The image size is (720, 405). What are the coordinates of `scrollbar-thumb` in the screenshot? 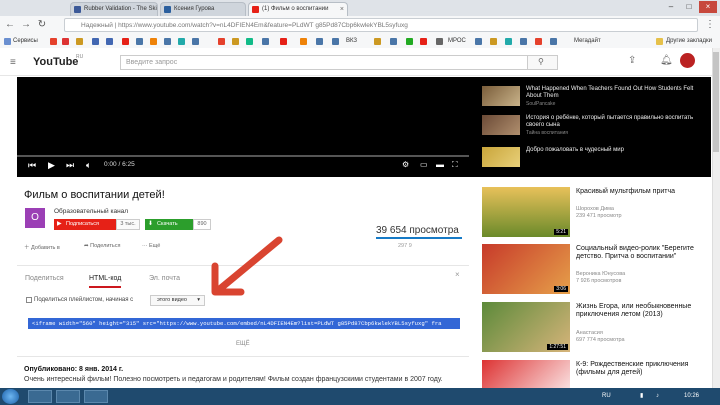 It's located at (716, 102).